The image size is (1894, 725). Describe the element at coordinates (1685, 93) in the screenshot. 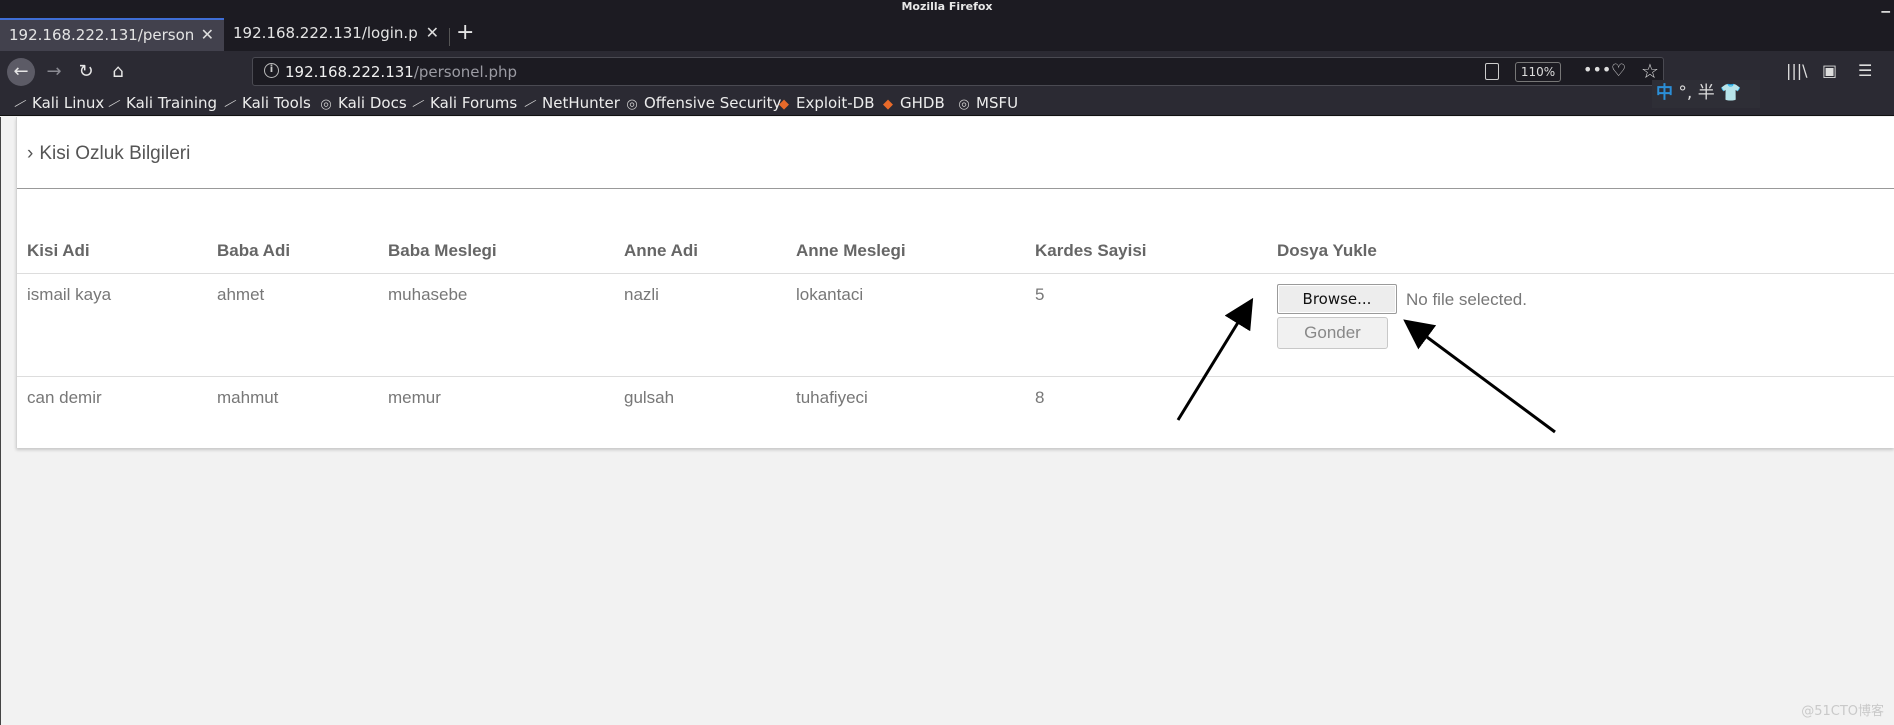

I see `ime-punctuation: °,` at that location.